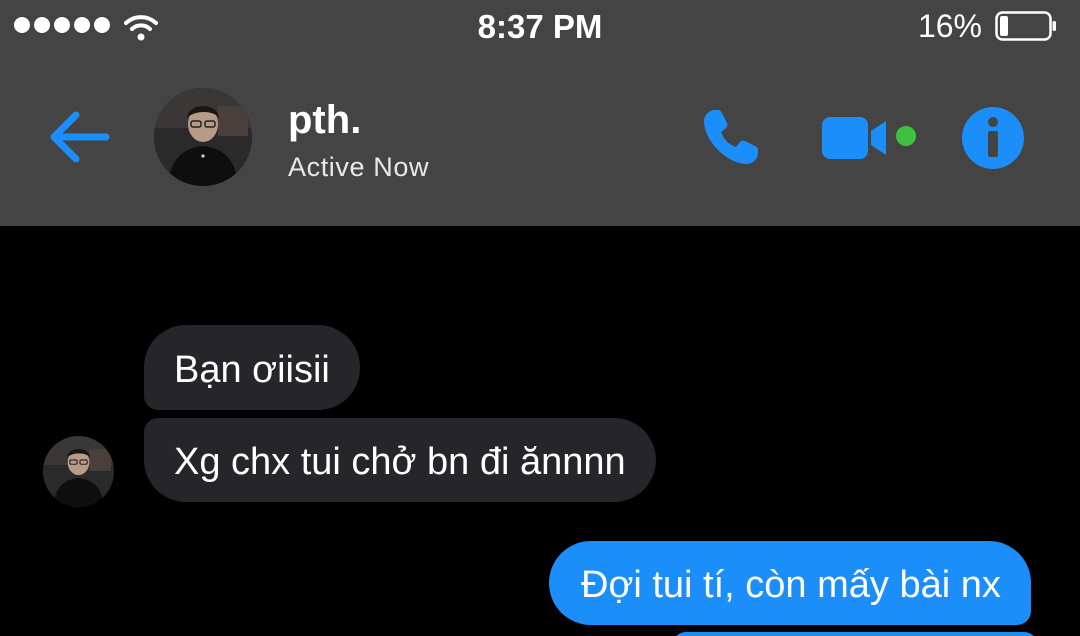 This screenshot has width=1080, height=636. I want to click on video-camera-icon, so click(855, 138).